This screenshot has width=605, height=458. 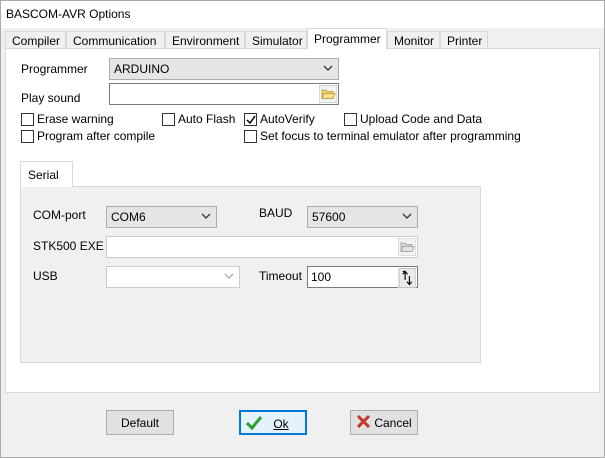 What do you see at coordinates (224, 94) in the screenshot?
I see `play-sound-input` at bounding box center [224, 94].